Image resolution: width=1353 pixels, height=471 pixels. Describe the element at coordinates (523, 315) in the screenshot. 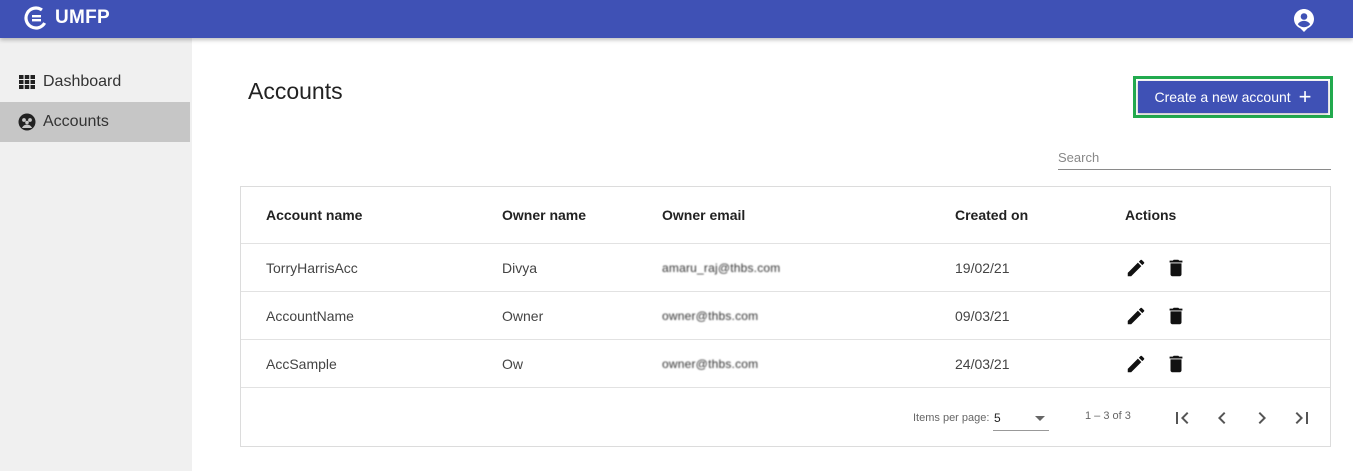

I see `owner-name-cell: Owner` at that location.